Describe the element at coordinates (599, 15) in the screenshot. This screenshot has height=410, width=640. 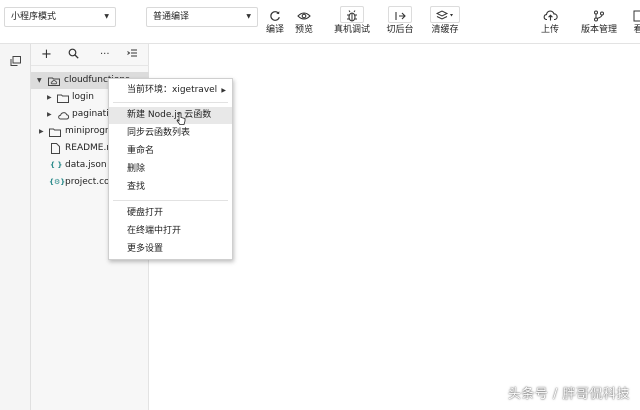
I see `branch-icon` at that location.